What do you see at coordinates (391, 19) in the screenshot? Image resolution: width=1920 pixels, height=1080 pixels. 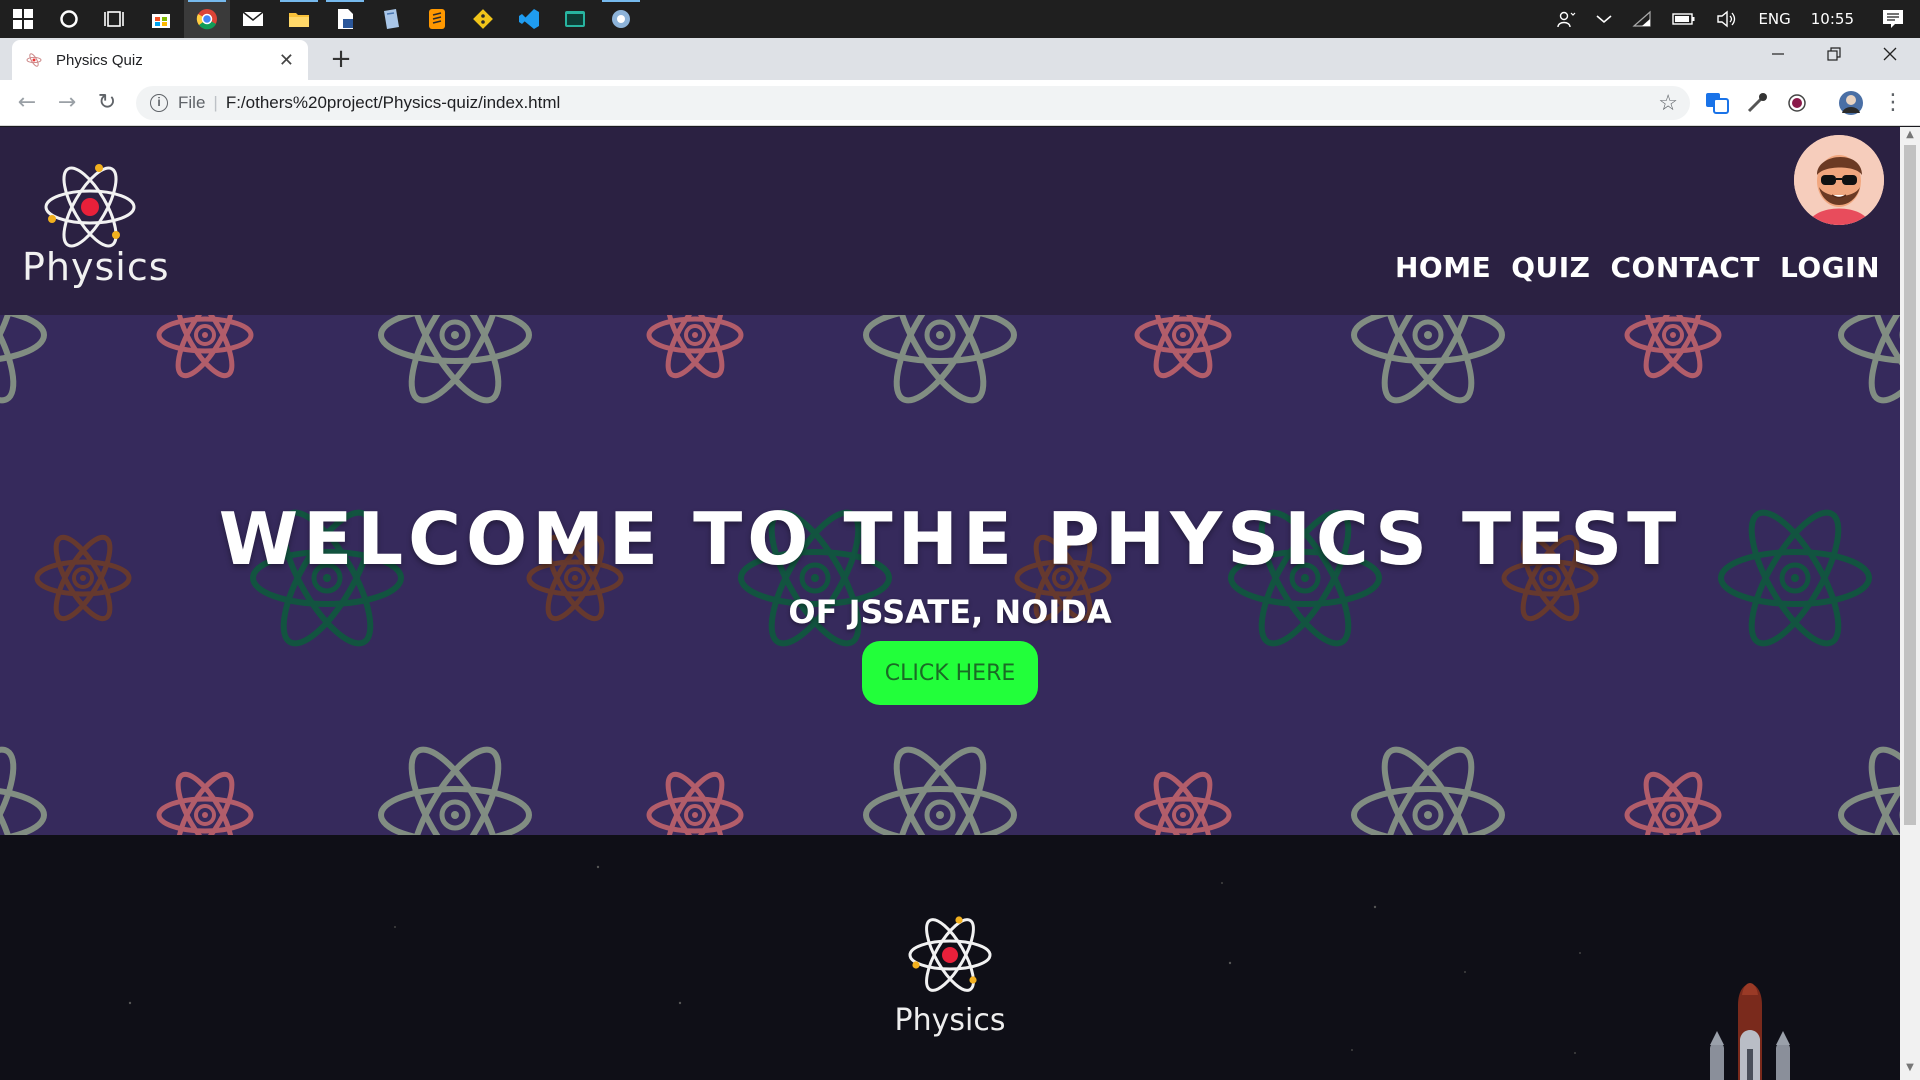 I see `notes-app-icon` at bounding box center [391, 19].